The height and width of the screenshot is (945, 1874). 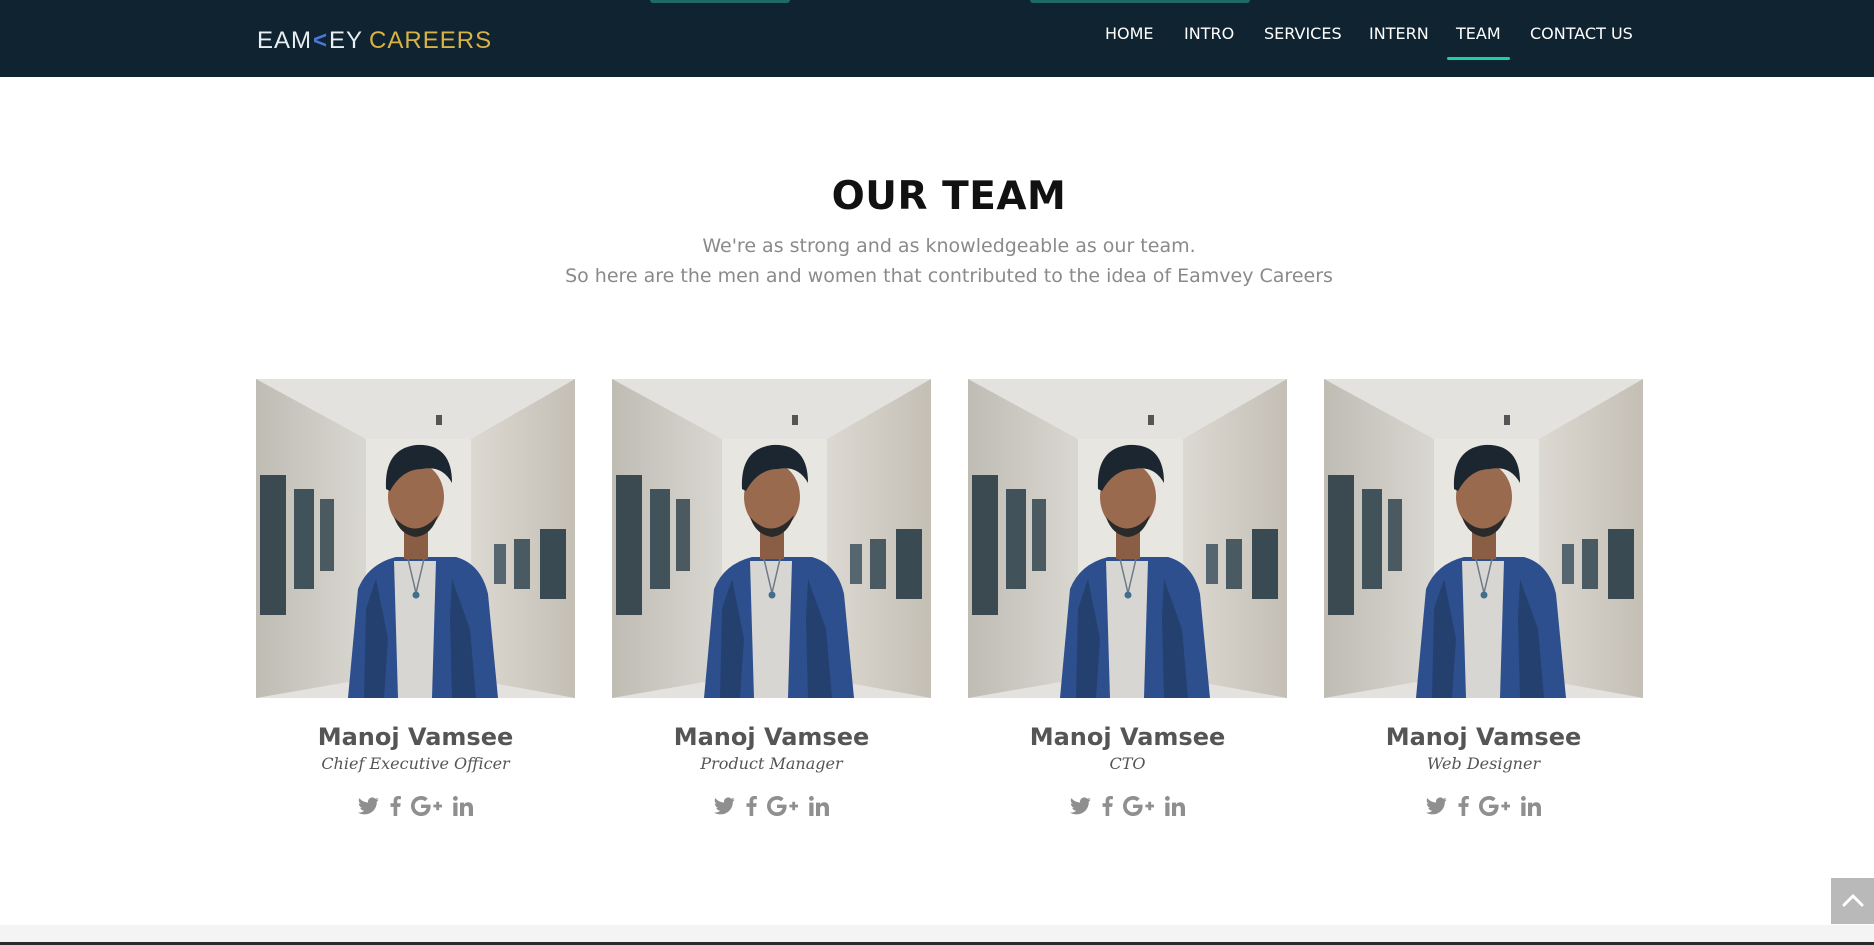 I want to click on team-member-role: Chief Executive Officer, so click(x=415, y=763).